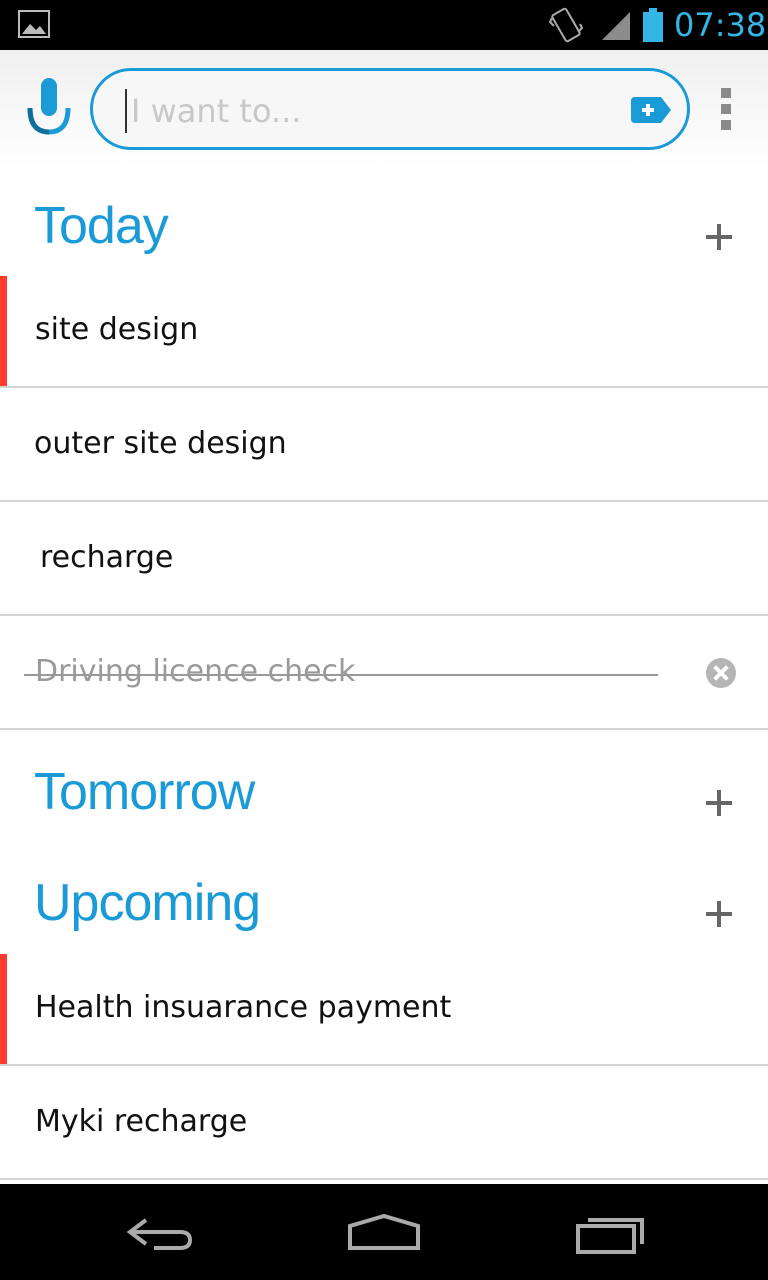 The image size is (768, 1280). I want to click on overflow-menu-icon, so click(726, 112).